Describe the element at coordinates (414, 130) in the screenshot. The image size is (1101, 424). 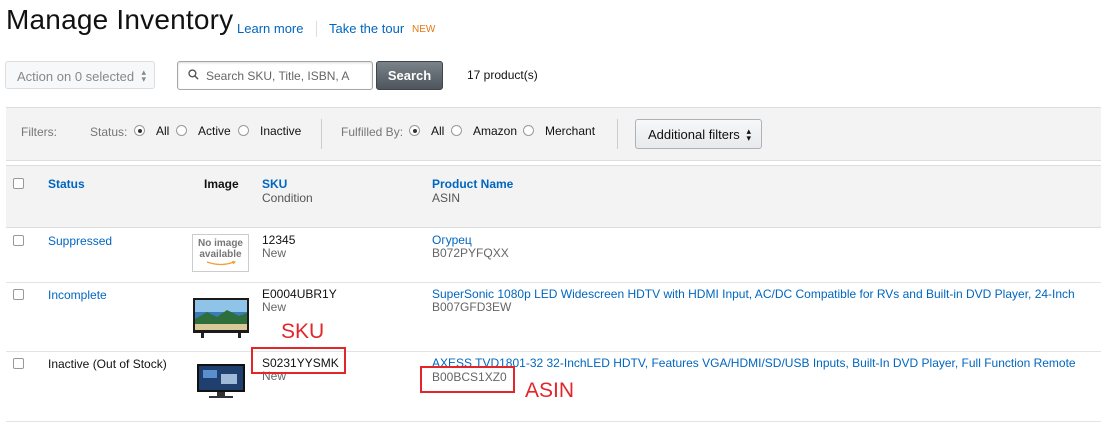
I see `fulfilled-all-radio` at that location.